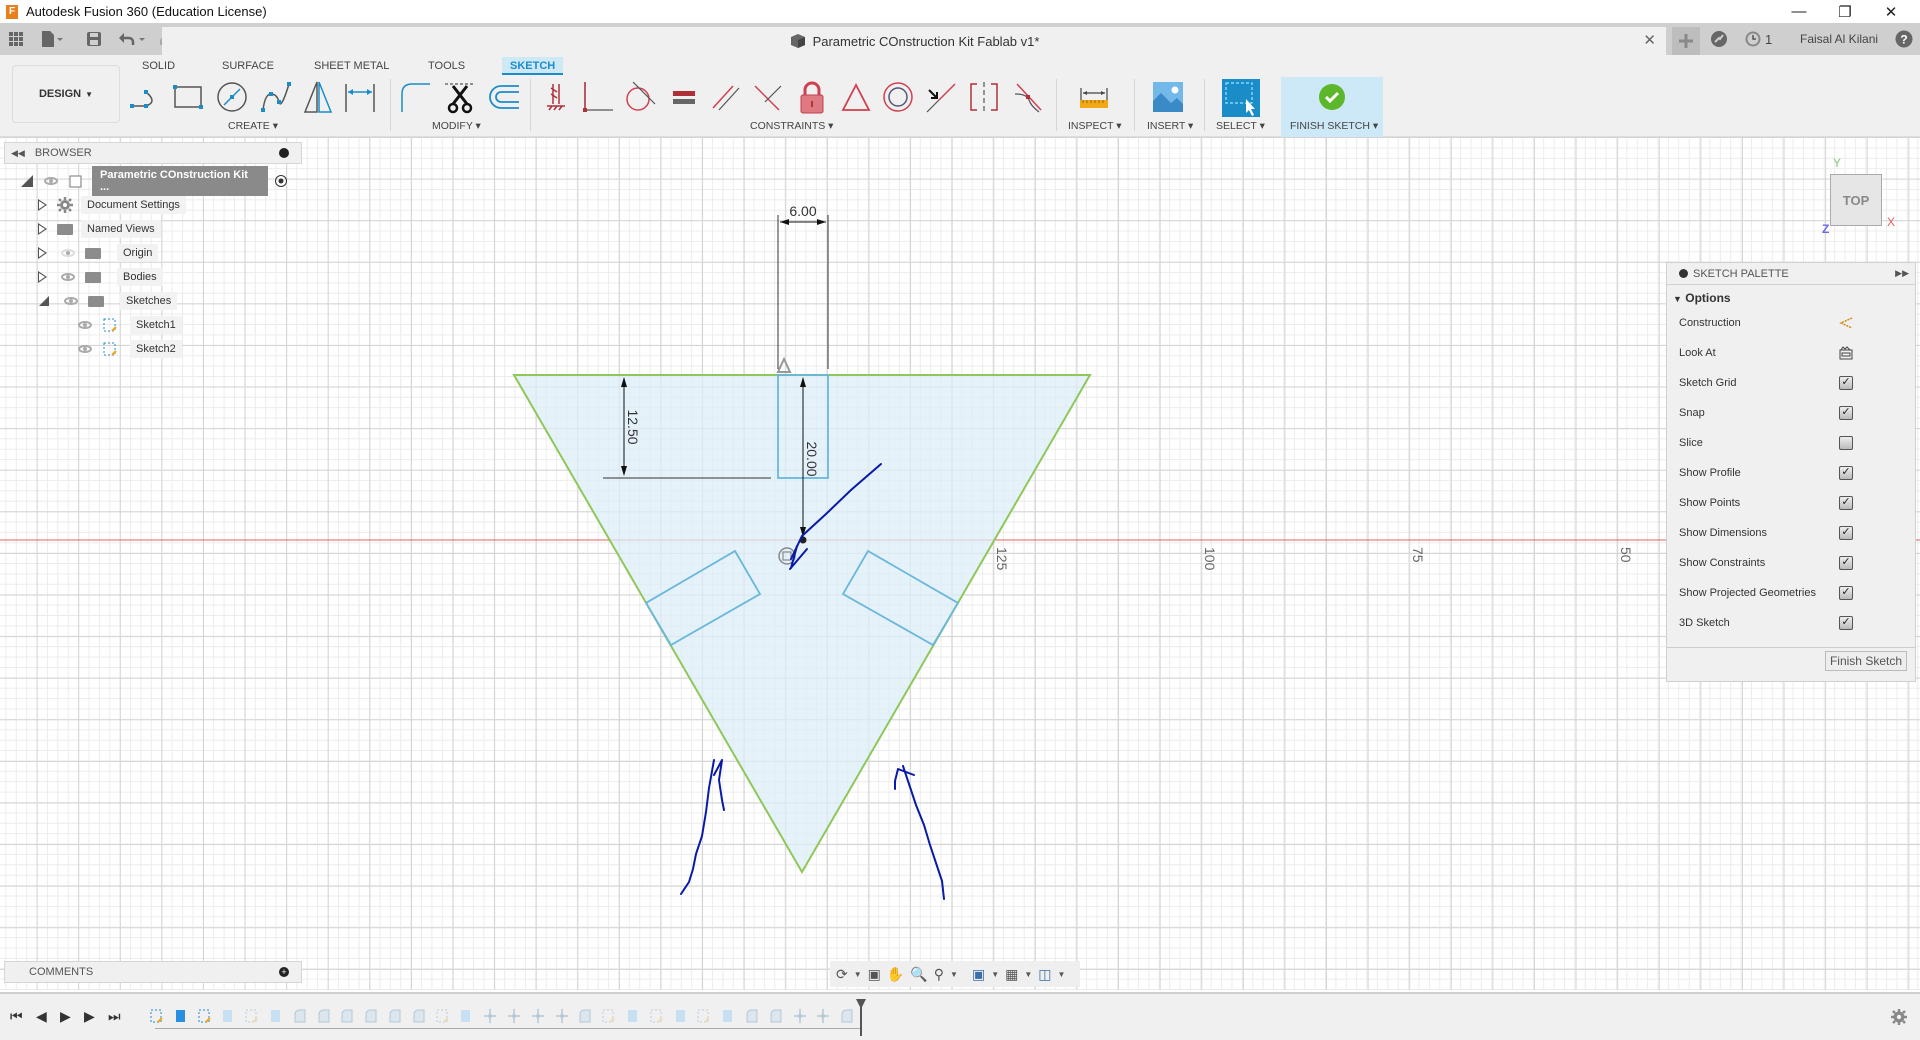 The width and height of the screenshot is (1920, 1040). I want to click on show-projected-geometries-checkbox: ✓, so click(1846, 593).